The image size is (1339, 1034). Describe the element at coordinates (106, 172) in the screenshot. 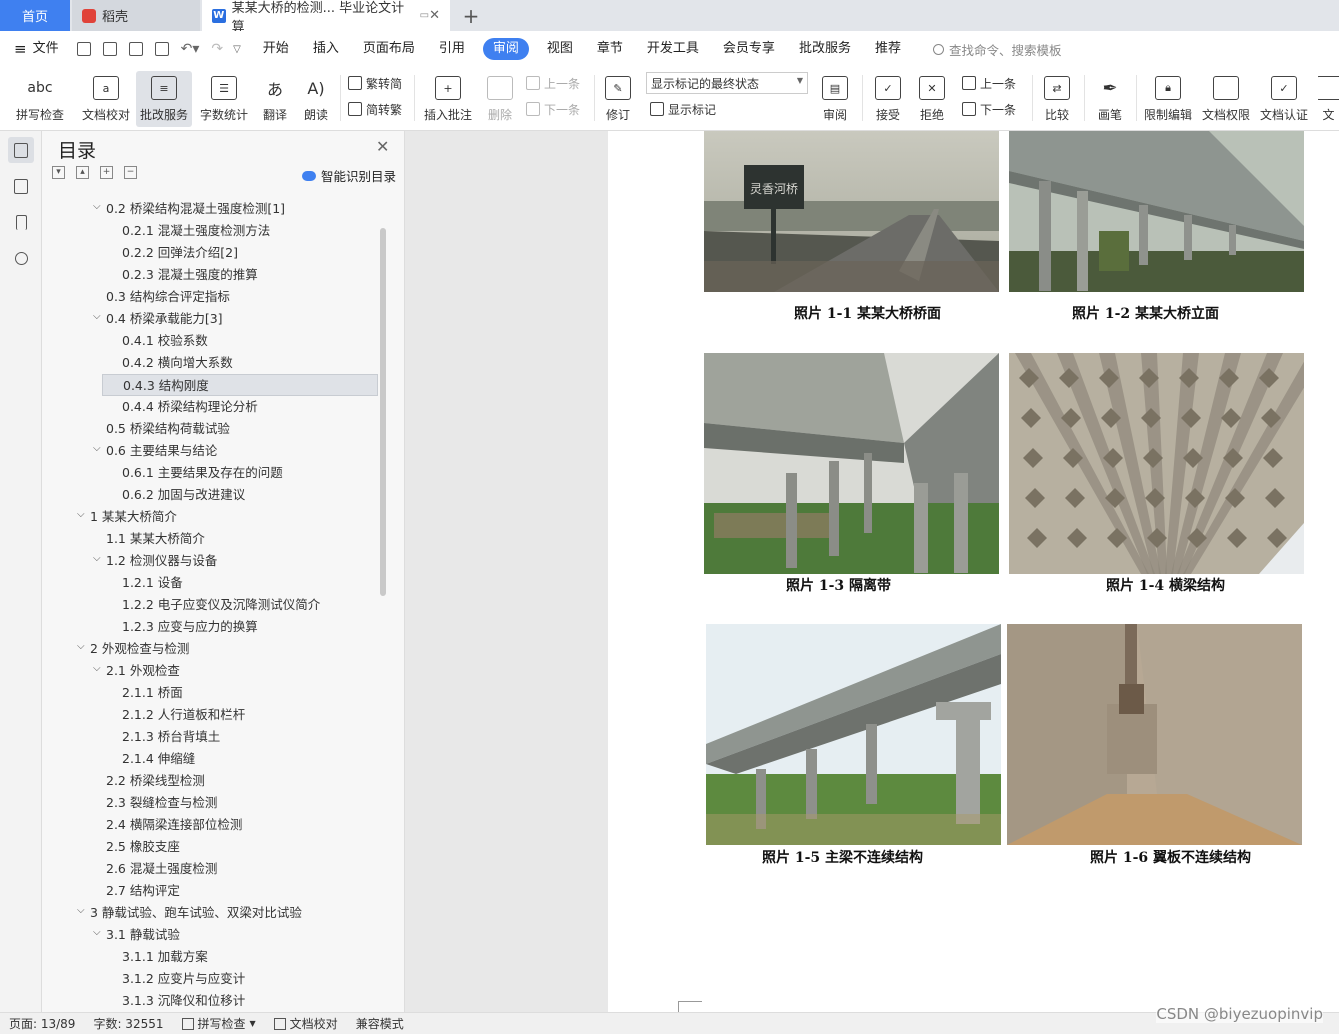

I see `add-heading-icon: +` at that location.